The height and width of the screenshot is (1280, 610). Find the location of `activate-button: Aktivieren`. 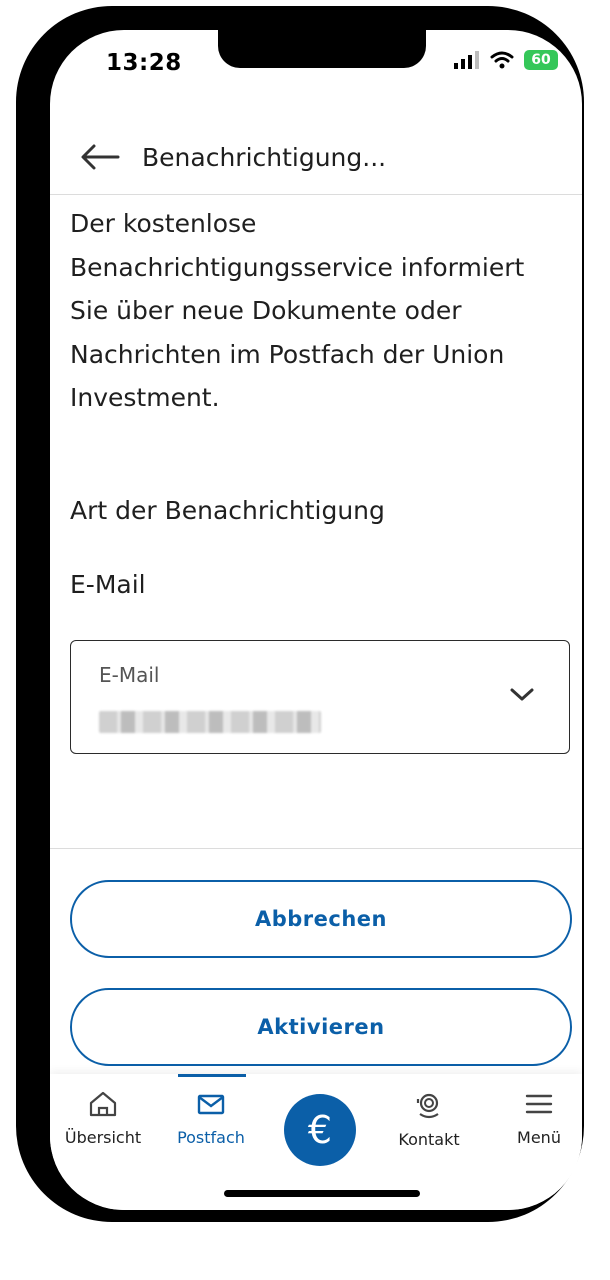

activate-button: Aktivieren is located at coordinates (321, 1027).